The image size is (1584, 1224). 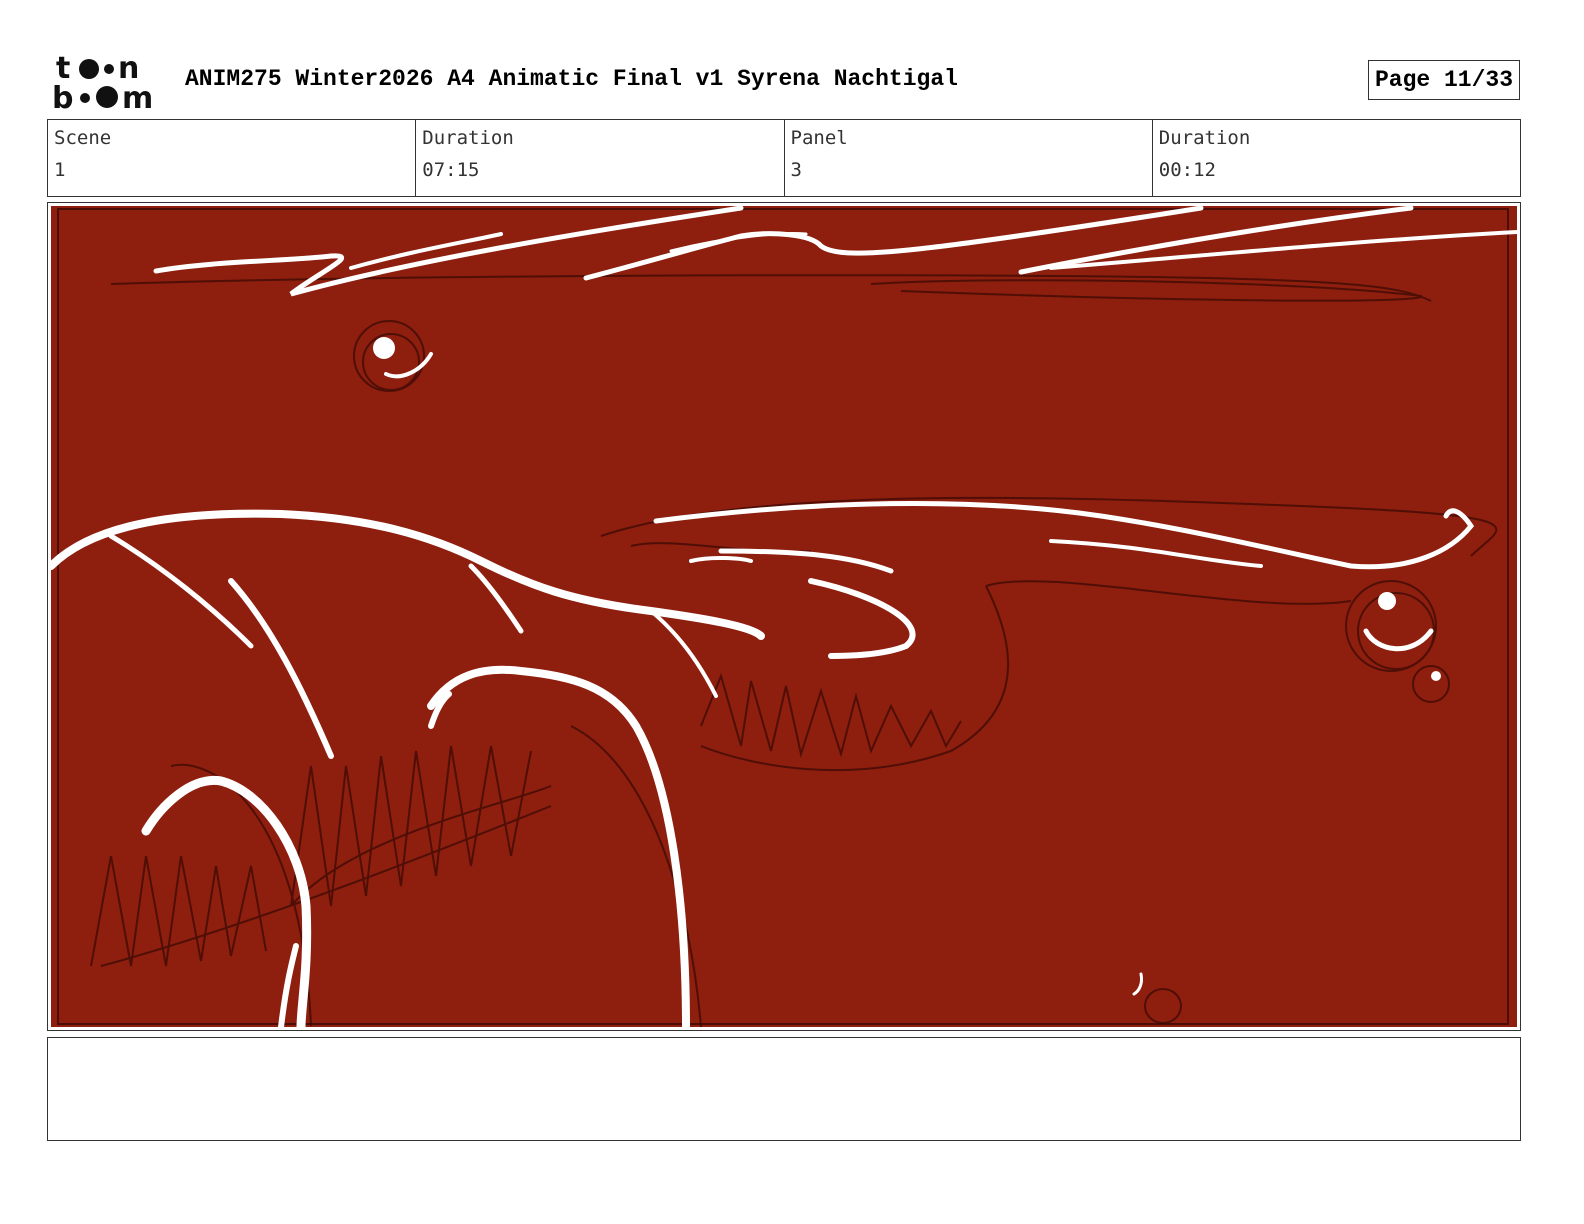 What do you see at coordinates (1187, 170) in the screenshot?
I see `panel-duration-value: 00:12` at bounding box center [1187, 170].